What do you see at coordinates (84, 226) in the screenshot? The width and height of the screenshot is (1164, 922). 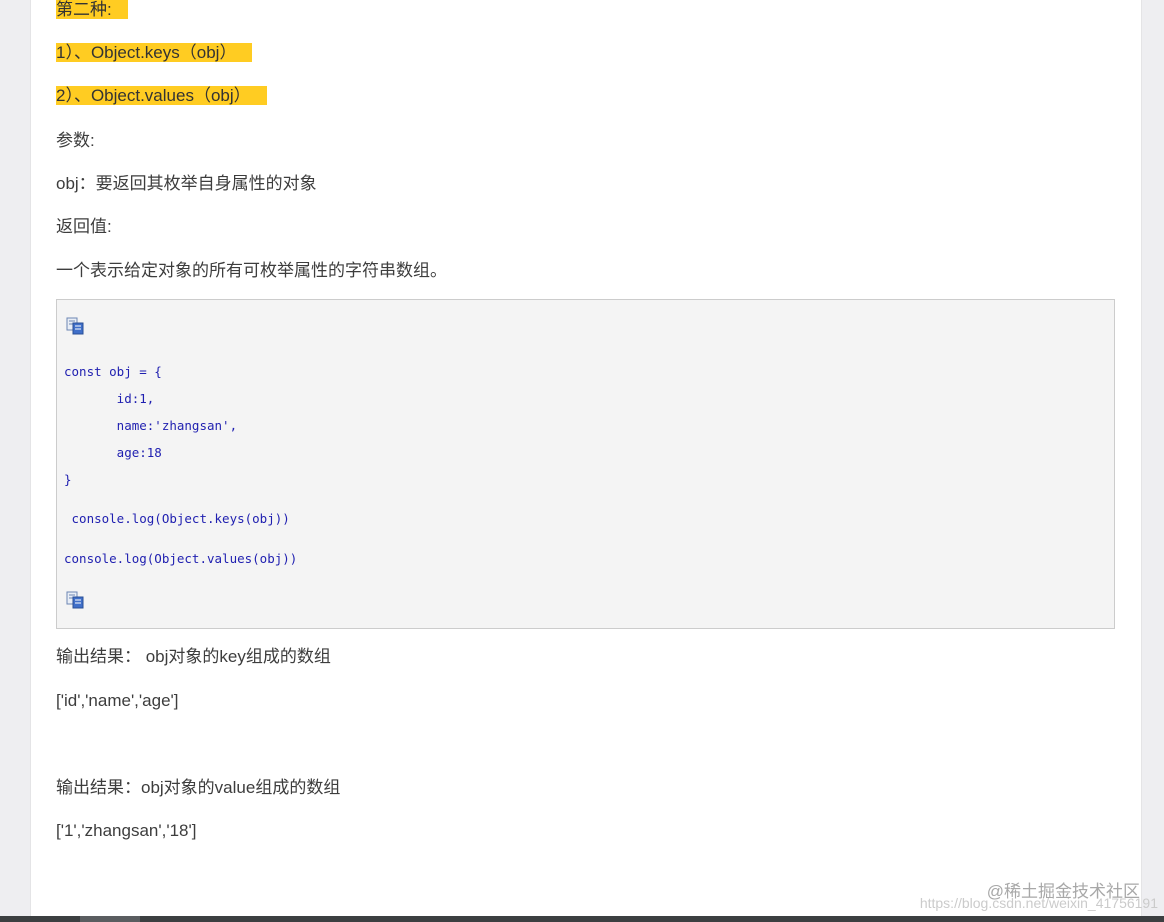 I see `return-label: 返回值:` at bounding box center [84, 226].